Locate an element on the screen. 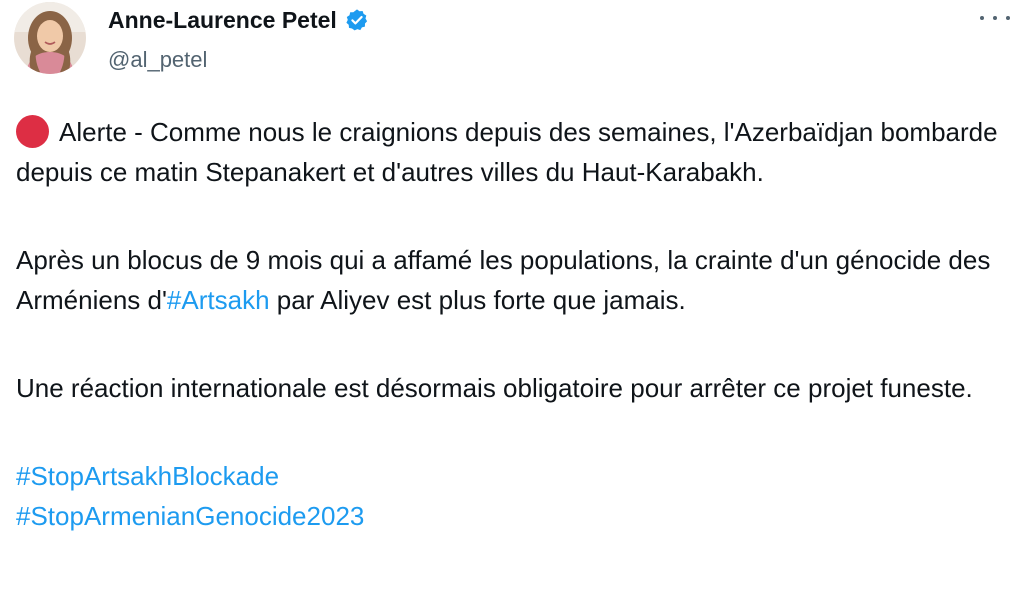 The height and width of the screenshot is (600, 1030). profile-photo-icon is located at coordinates (50, 38).